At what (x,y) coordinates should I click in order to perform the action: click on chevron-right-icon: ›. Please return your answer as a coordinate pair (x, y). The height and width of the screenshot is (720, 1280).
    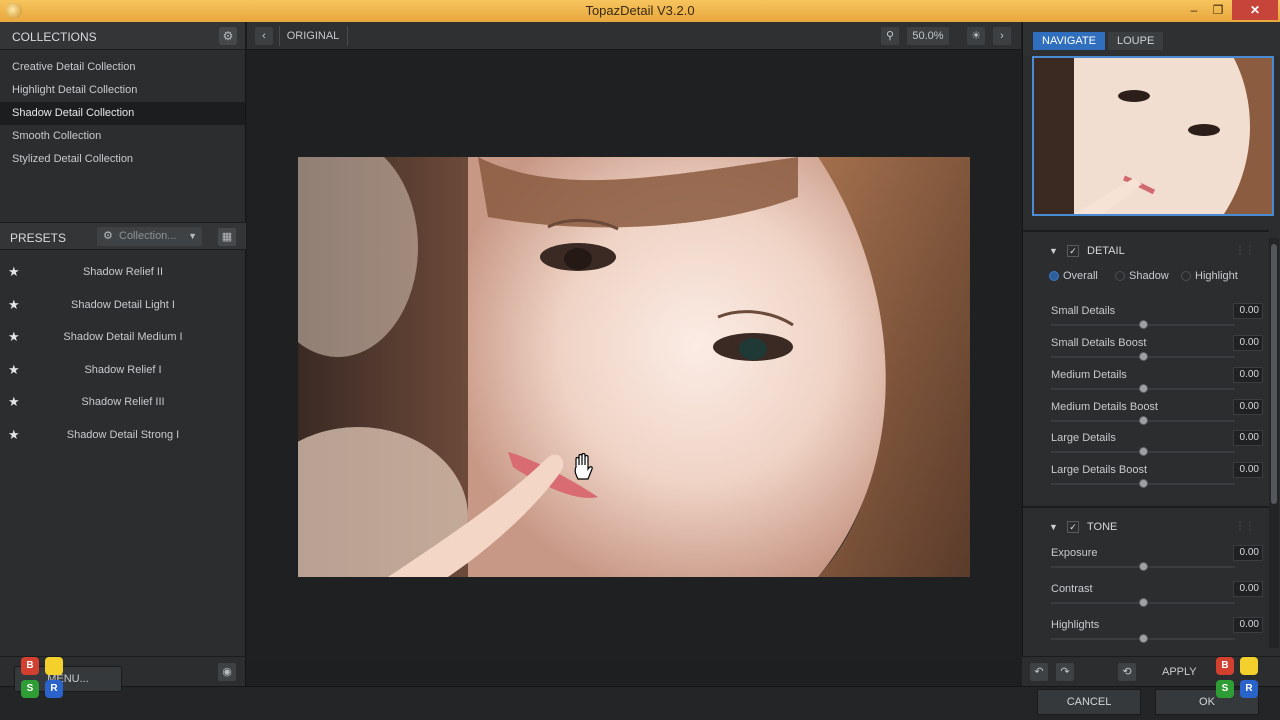
    Looking at the image, I should click on (1002, 36).